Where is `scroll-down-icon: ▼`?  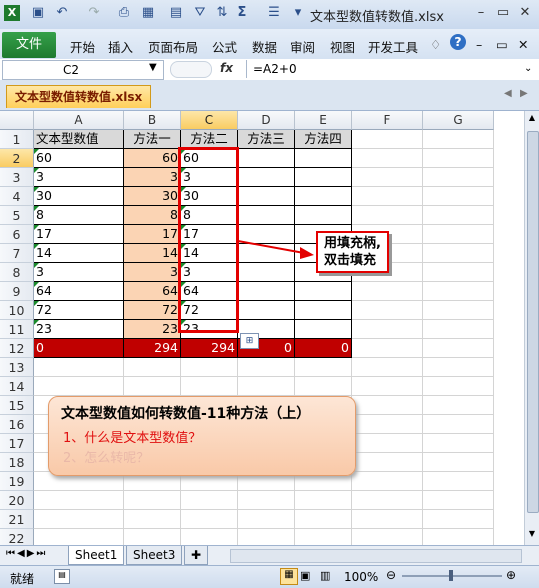 scroll-down-icon: ▼ is located at coordinates (532, 535).